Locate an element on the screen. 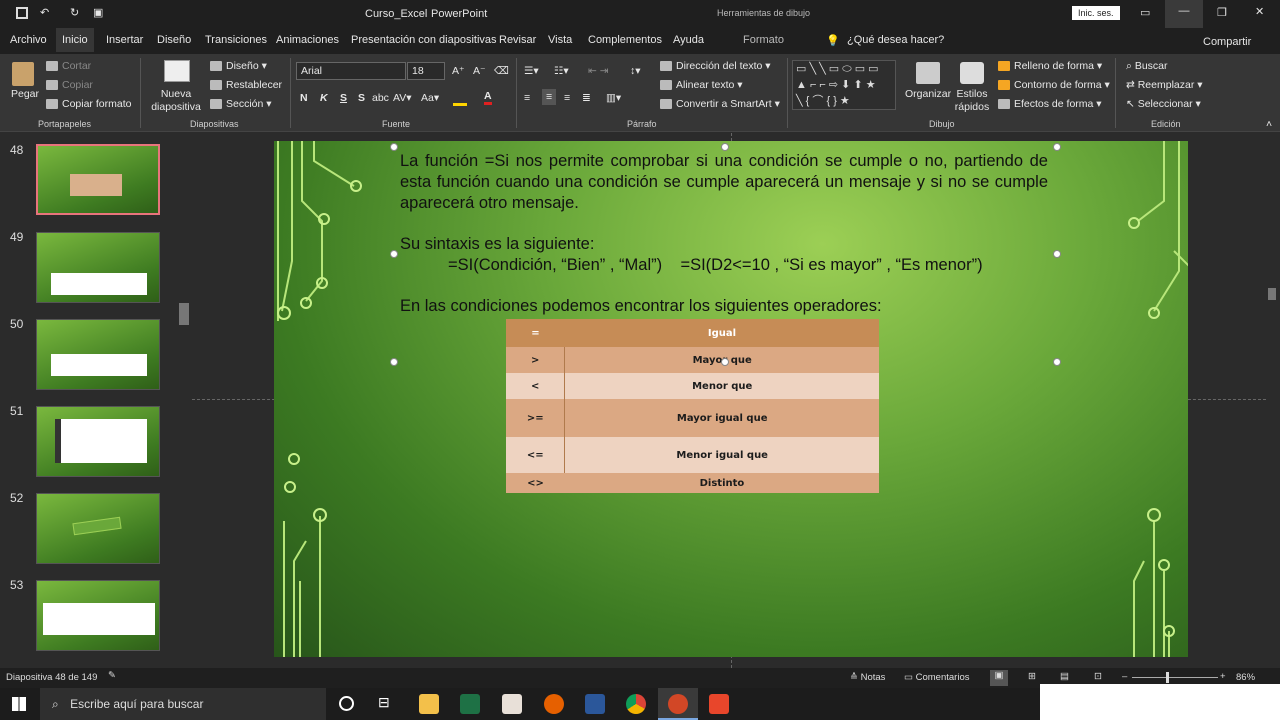 Image resolution: width=1280 pixels, height=720 pixels. layout-button: Diseño ▾ is located at coordinates (238, 66).